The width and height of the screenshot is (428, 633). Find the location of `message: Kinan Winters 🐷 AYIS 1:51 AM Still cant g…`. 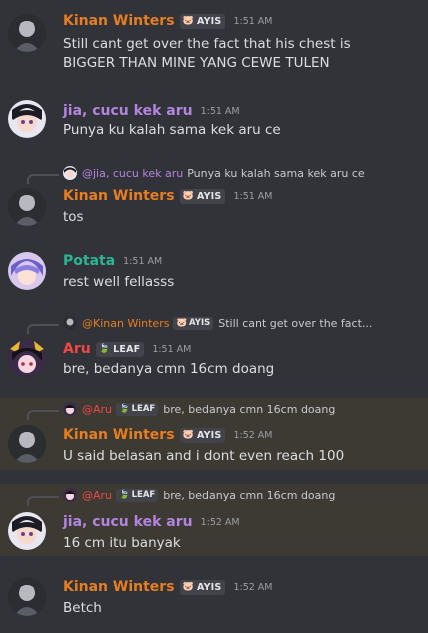

message: Kinan Winters 🐷 AYIS 1:51 AM Still cant g… is located at coordinates (214, 45).